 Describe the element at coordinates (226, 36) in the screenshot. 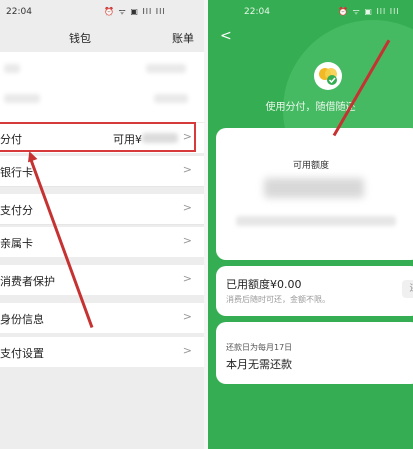

I see `back-icon: <` at that location.